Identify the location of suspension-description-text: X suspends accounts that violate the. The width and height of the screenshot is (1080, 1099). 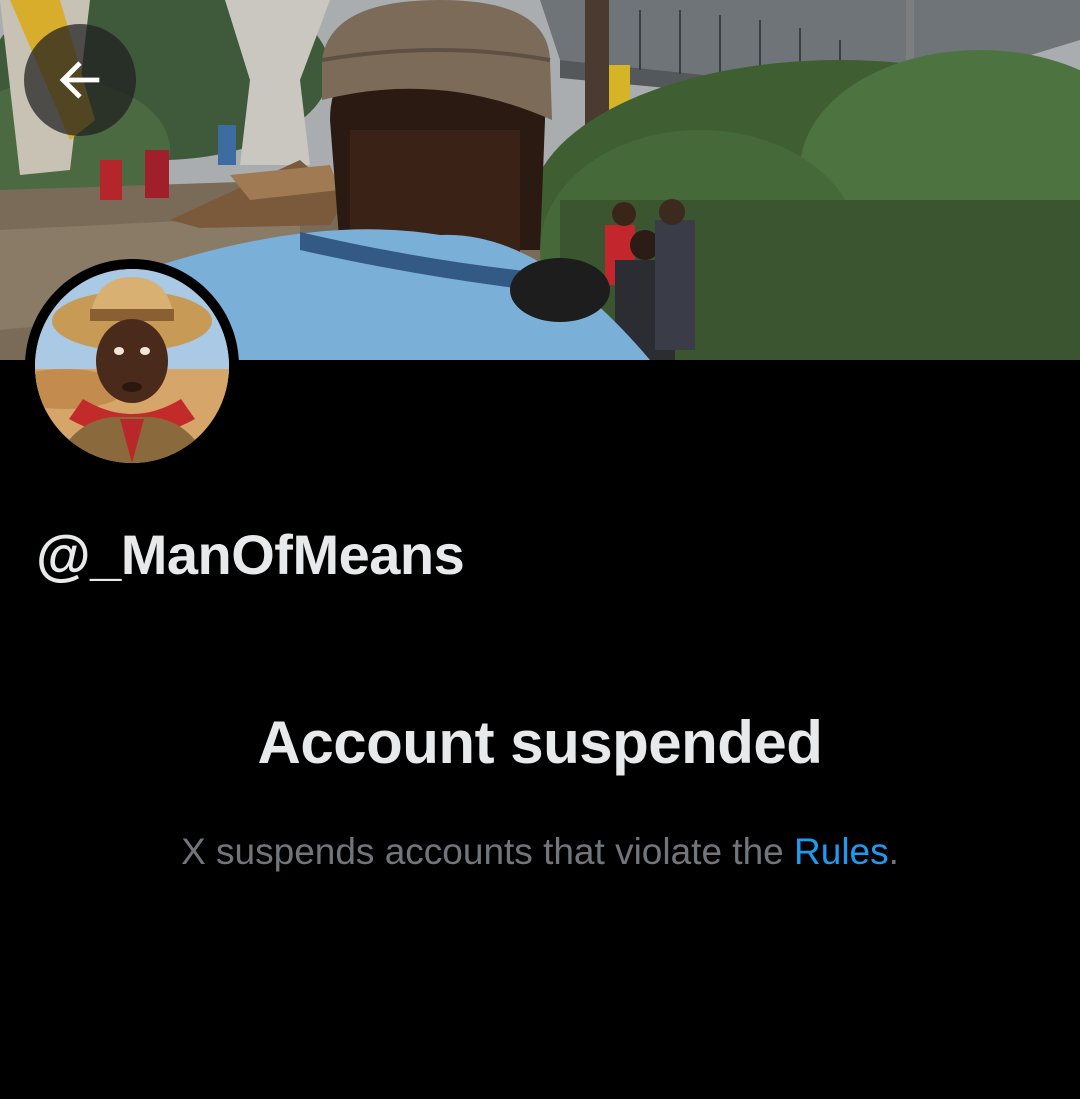
(488, 851).